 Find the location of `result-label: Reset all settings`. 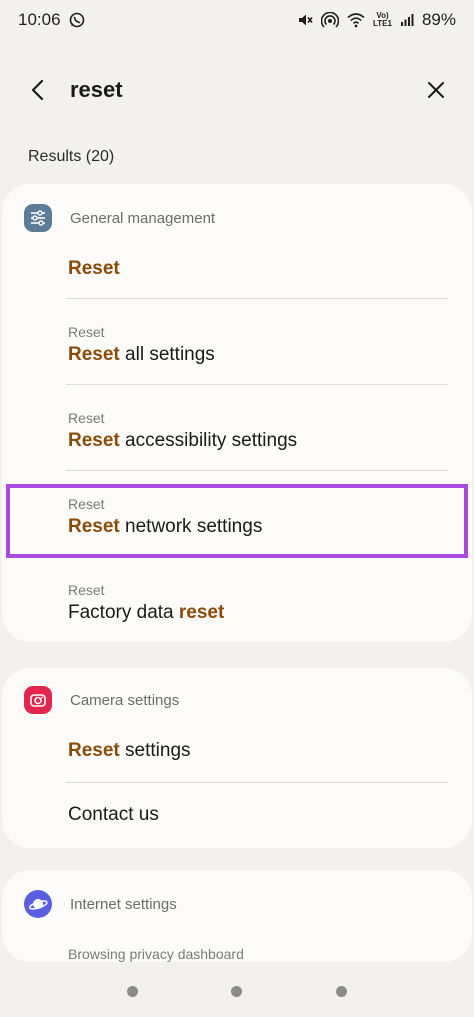

result-label: Reset all settings is located at coordinates (141, 354).